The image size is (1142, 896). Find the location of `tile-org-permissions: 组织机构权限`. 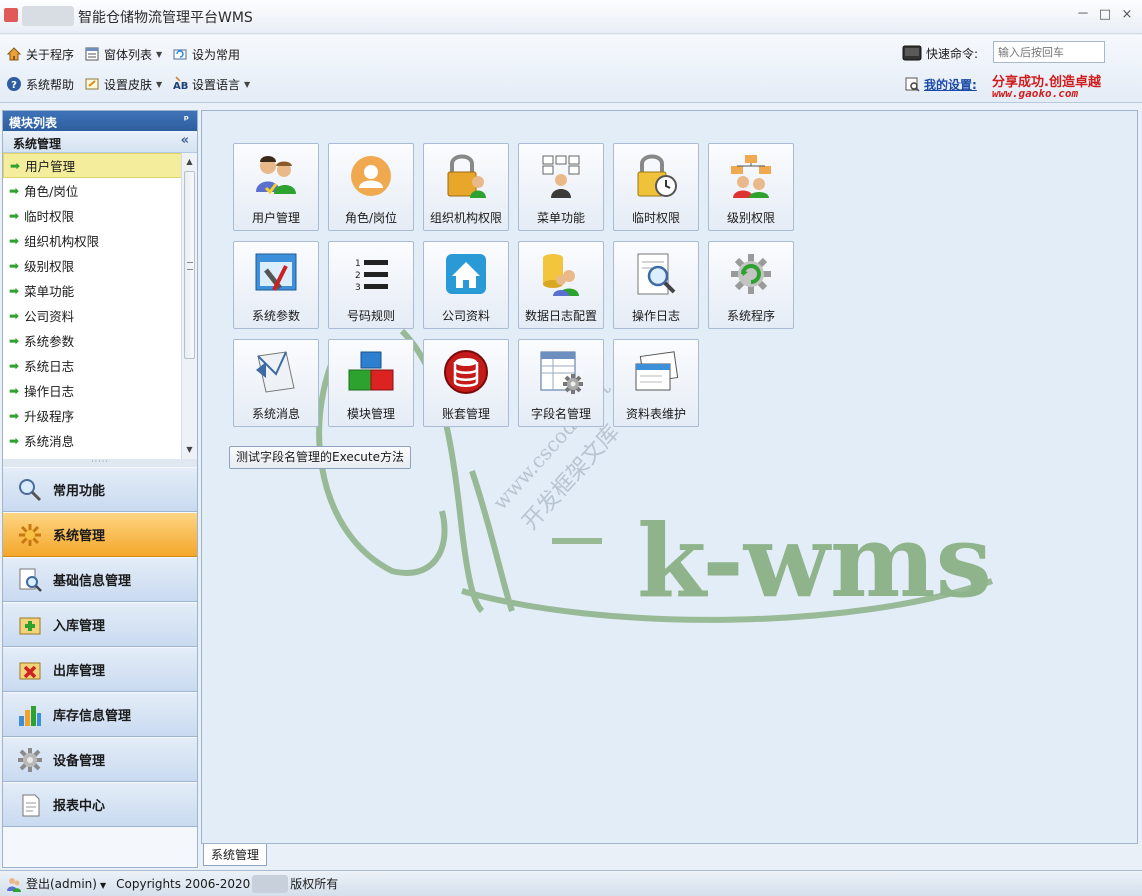

tile-org-permissions: 组织机构权限 is located at coordinates (466, 187).